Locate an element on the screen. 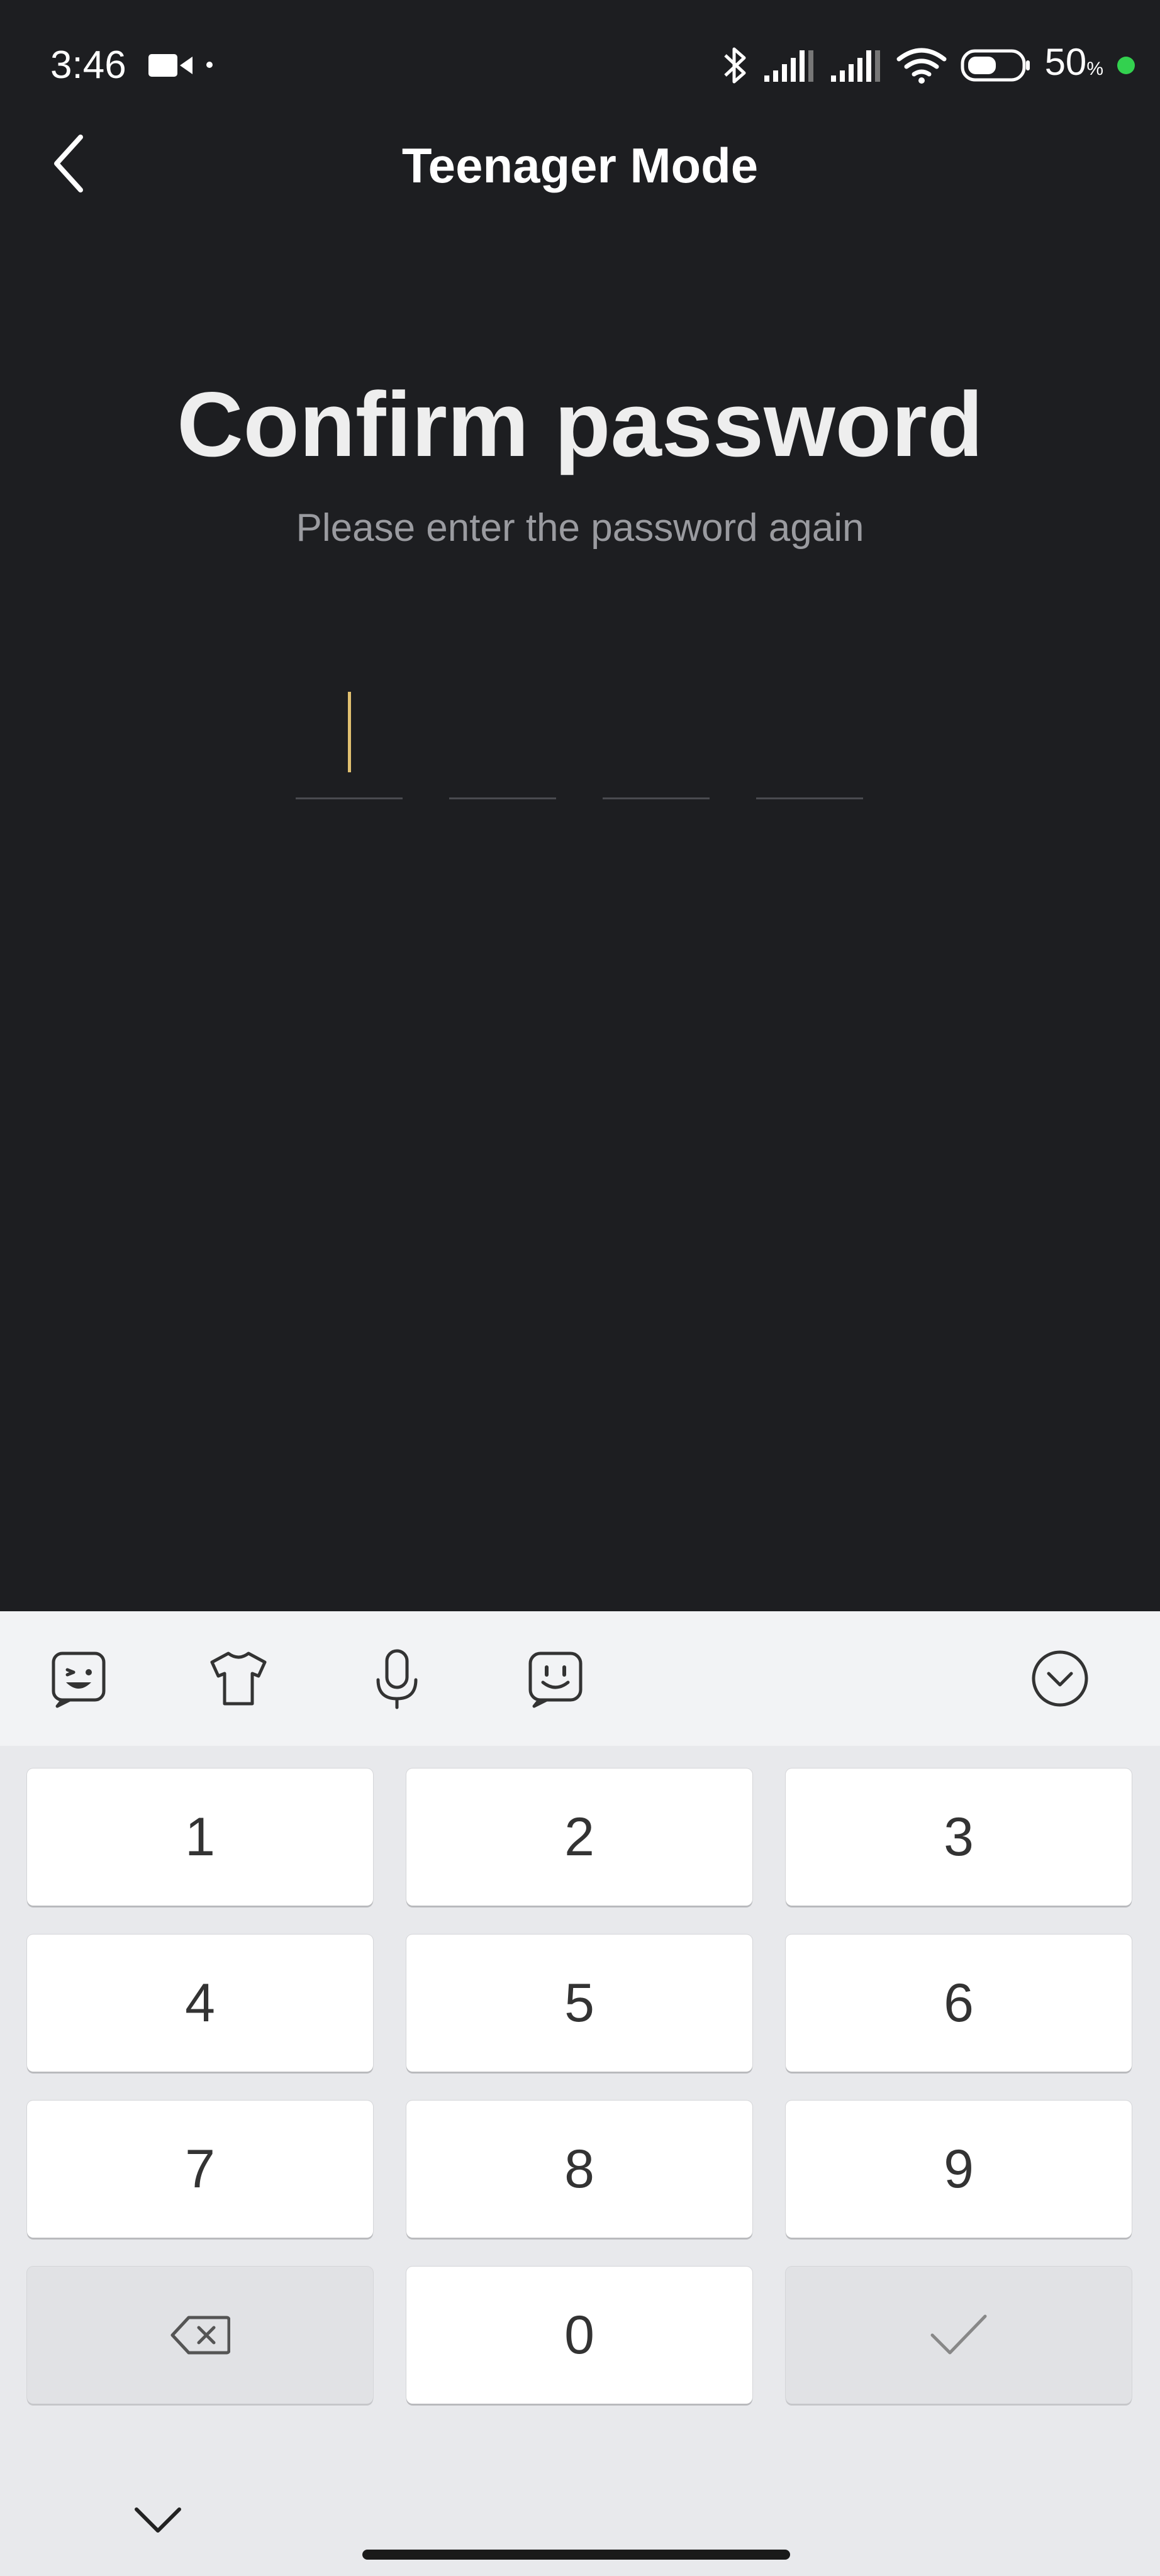  microphone-icon is located at coordinates (397, 1679).